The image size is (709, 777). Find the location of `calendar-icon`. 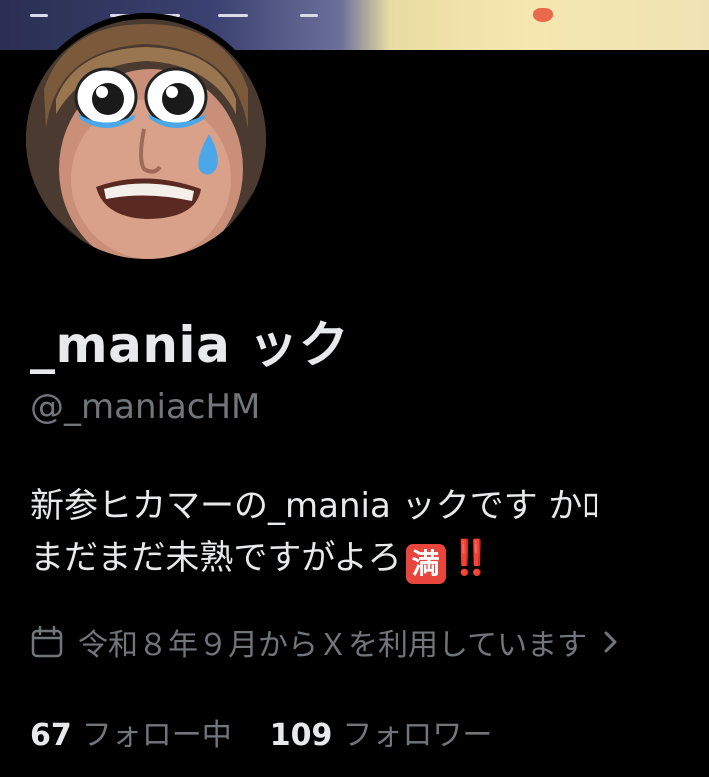

calendar-icon is located at coordinates (47, 641).